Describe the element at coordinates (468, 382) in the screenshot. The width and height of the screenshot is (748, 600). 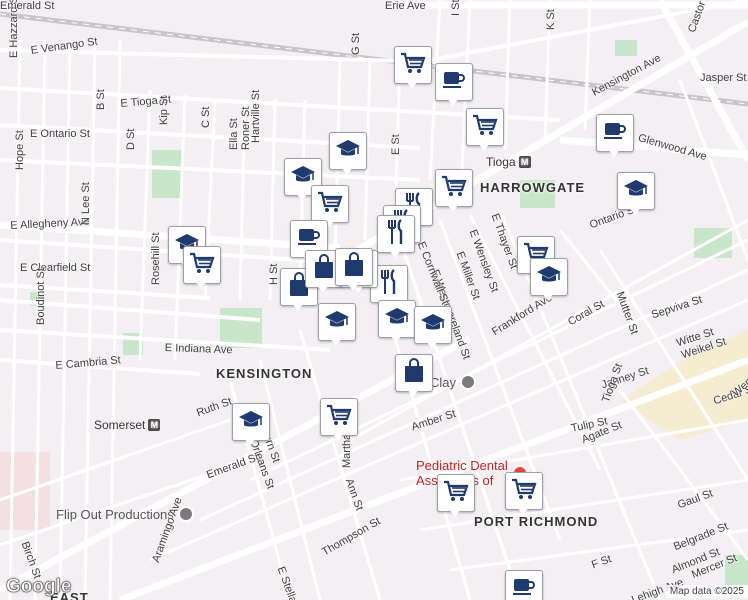
I see `place-pin-icon` at that location.